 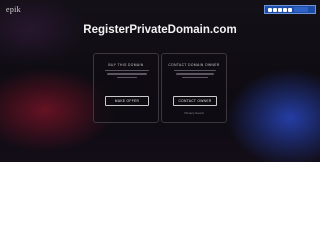 I want to click on privacy-guard-link: Privacy Guard, so click(x=194, y=113).